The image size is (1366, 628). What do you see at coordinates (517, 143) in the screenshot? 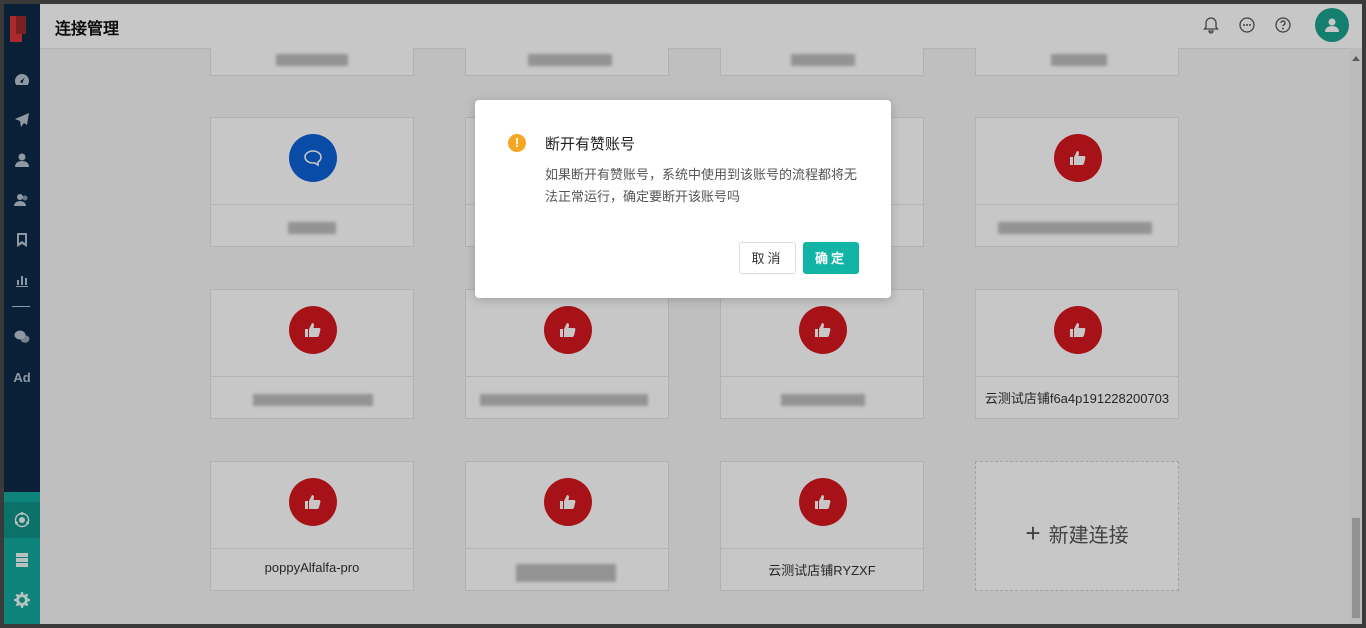
I see `warning-icon: !` at bounding box center [517, 143].